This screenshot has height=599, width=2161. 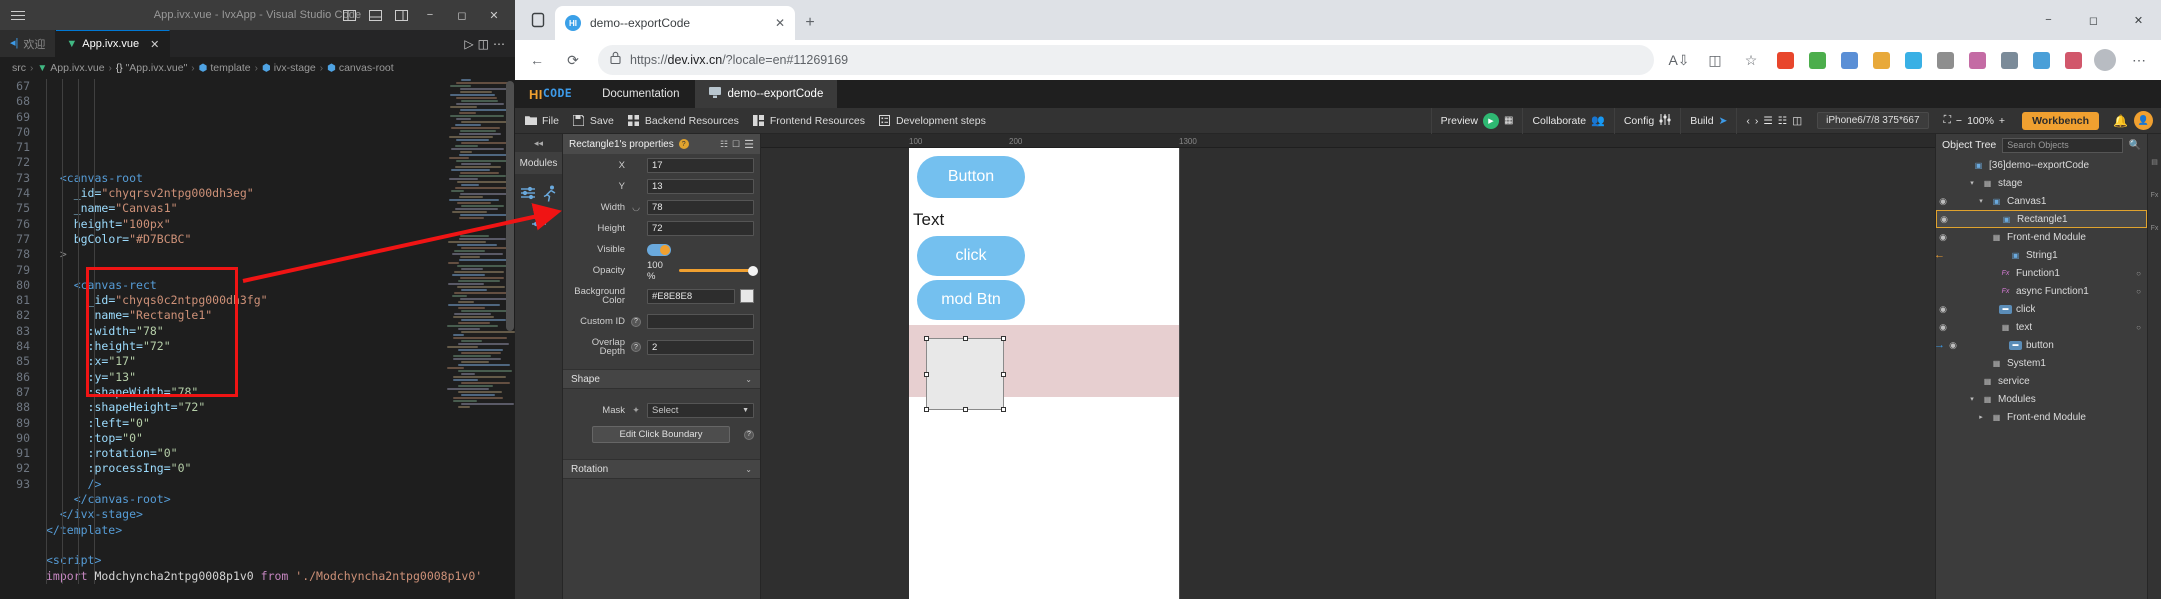 I want to click on hicode-logo: HI CODE, so click(x=550, y=94).